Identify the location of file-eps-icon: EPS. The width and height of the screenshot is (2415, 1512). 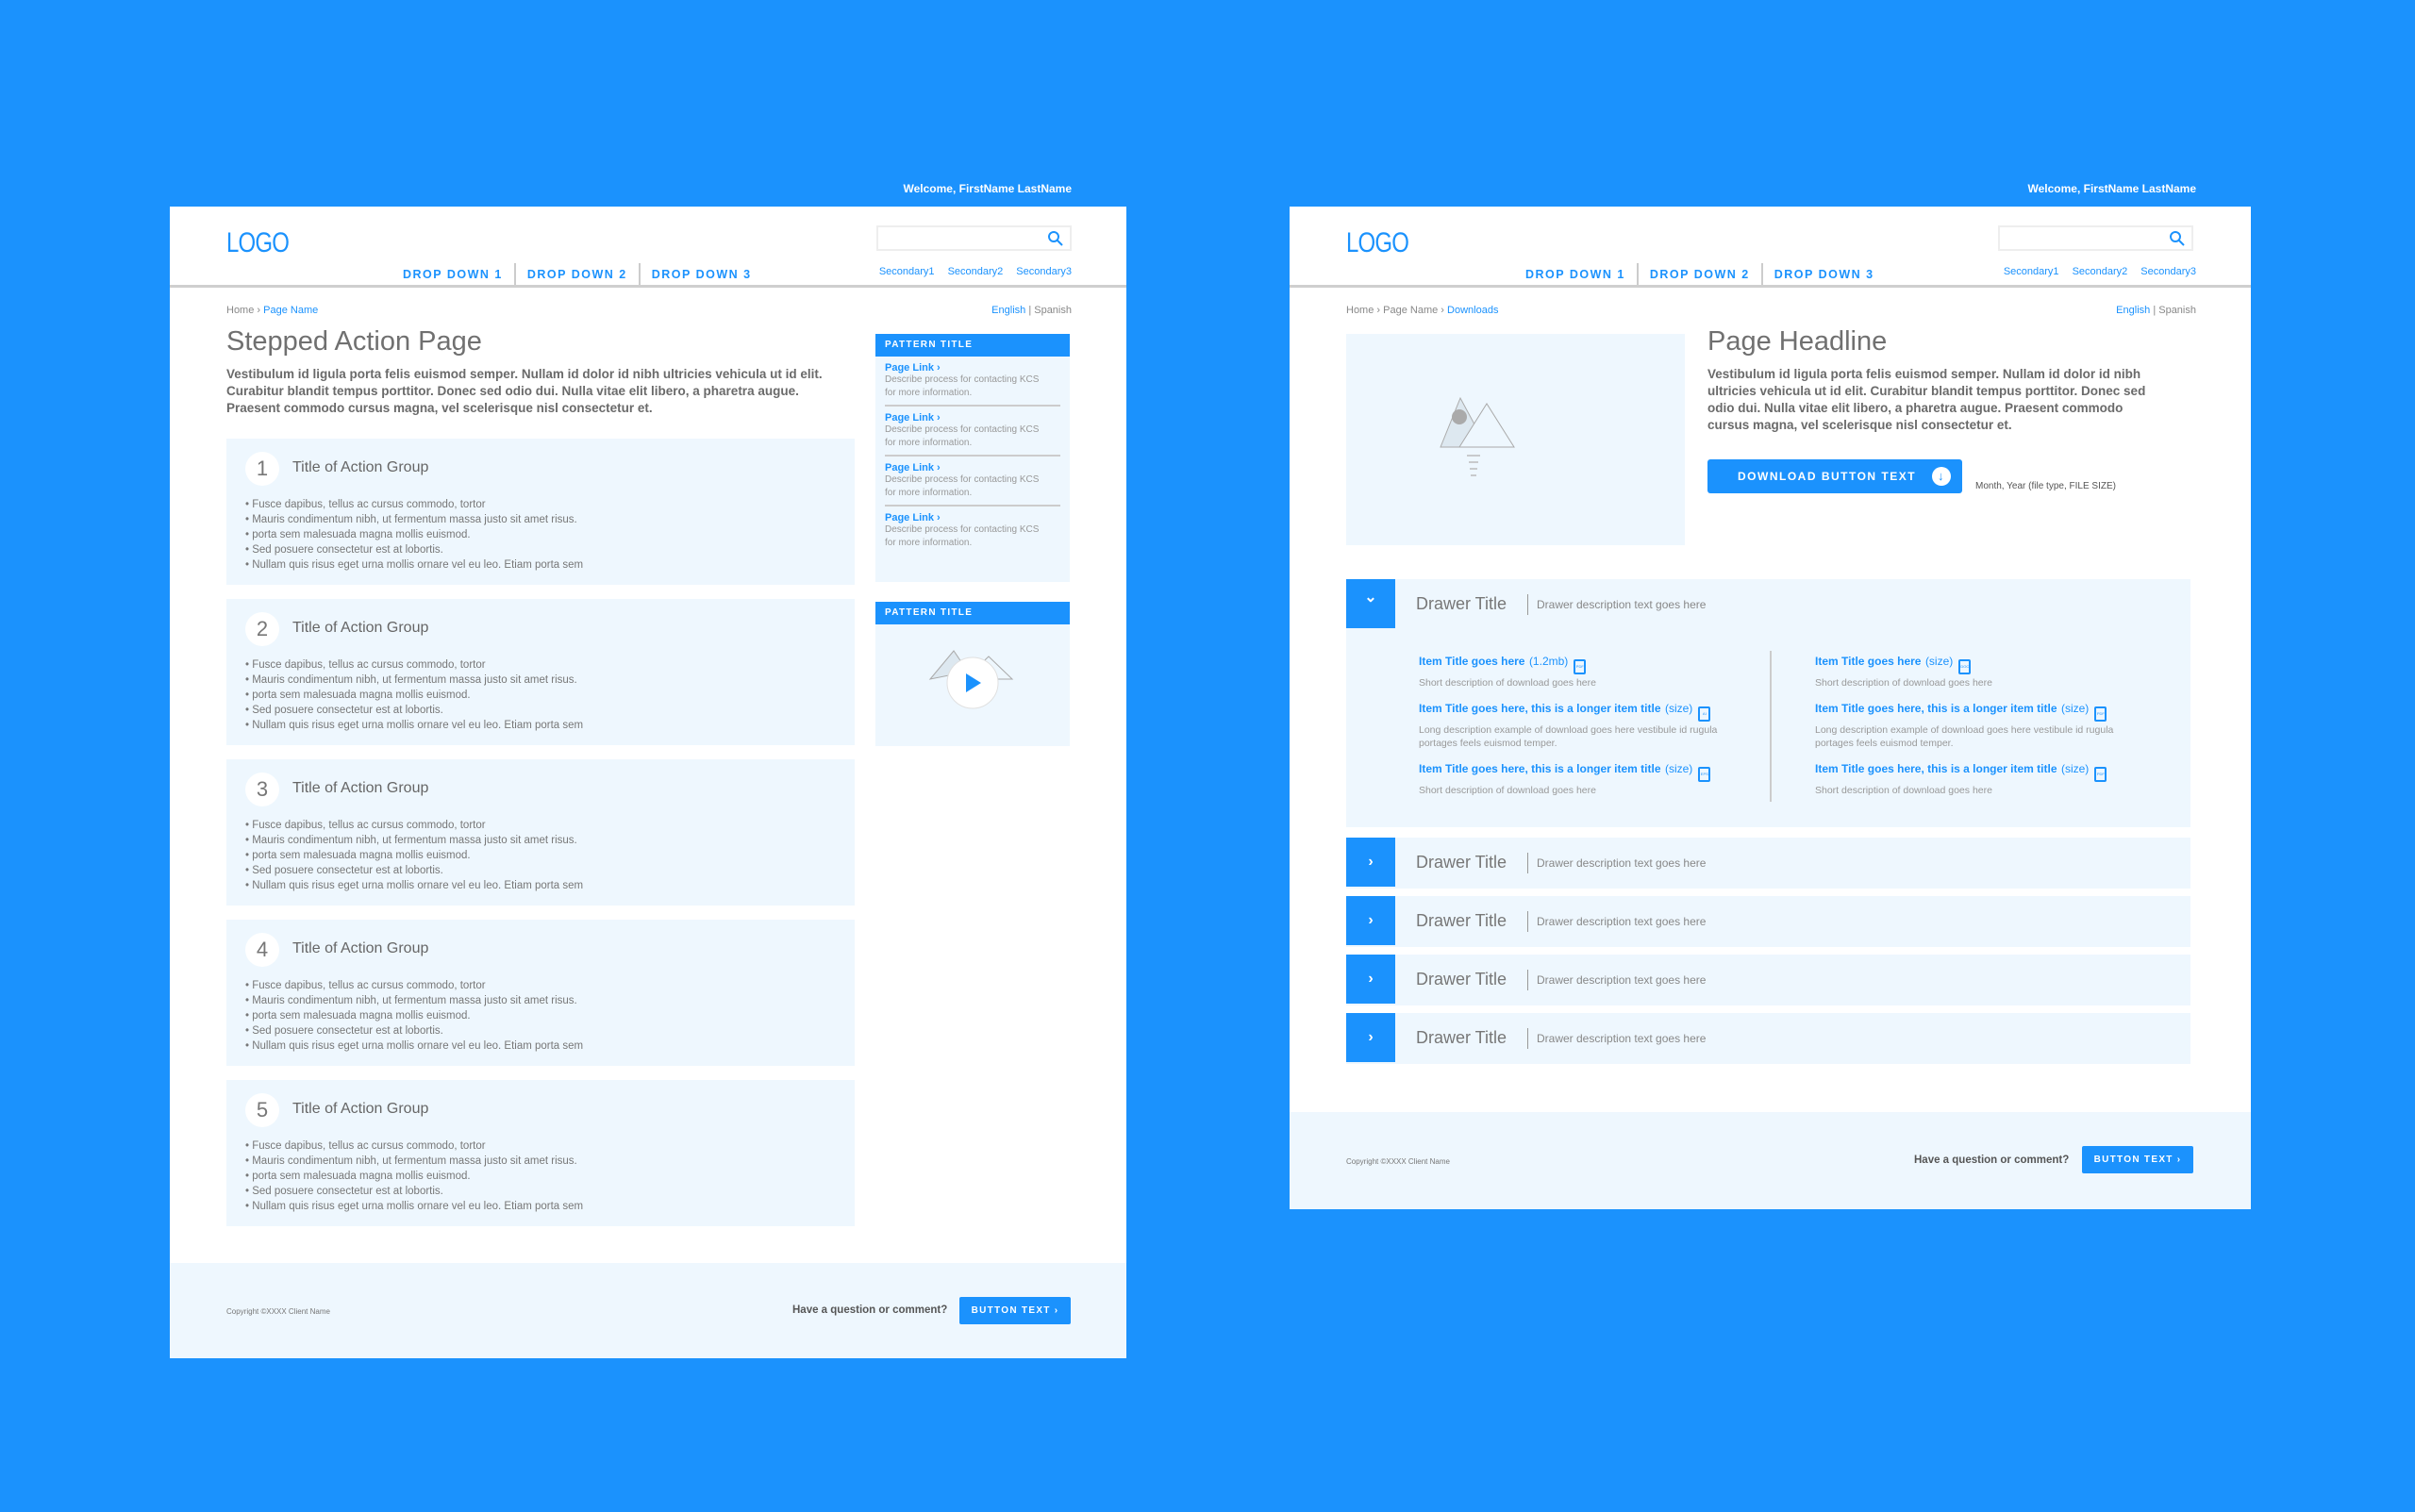
(1704, 774).